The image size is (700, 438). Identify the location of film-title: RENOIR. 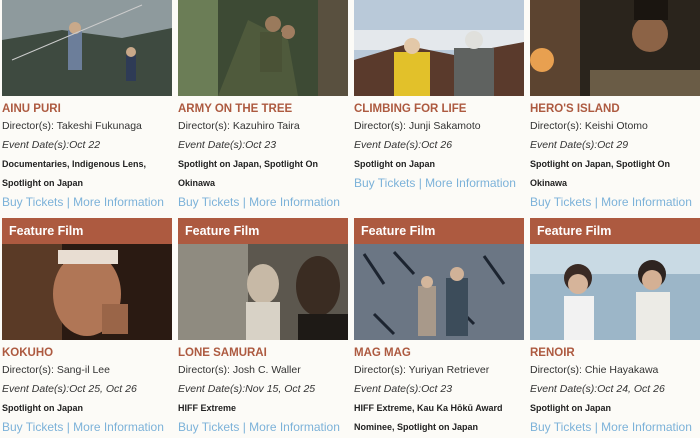
(615, 353).